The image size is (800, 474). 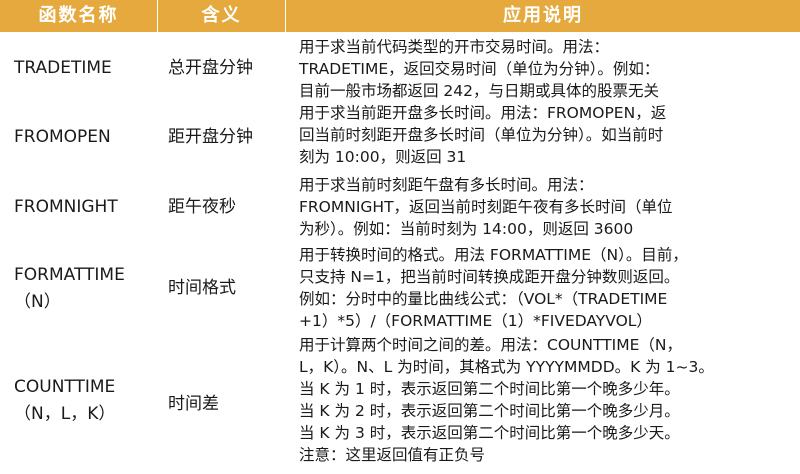 What do you see at coordinates (65, 414) in the screenshot?
I see `function-name-line: （N，L，K）` at bounding box center [65, 414].